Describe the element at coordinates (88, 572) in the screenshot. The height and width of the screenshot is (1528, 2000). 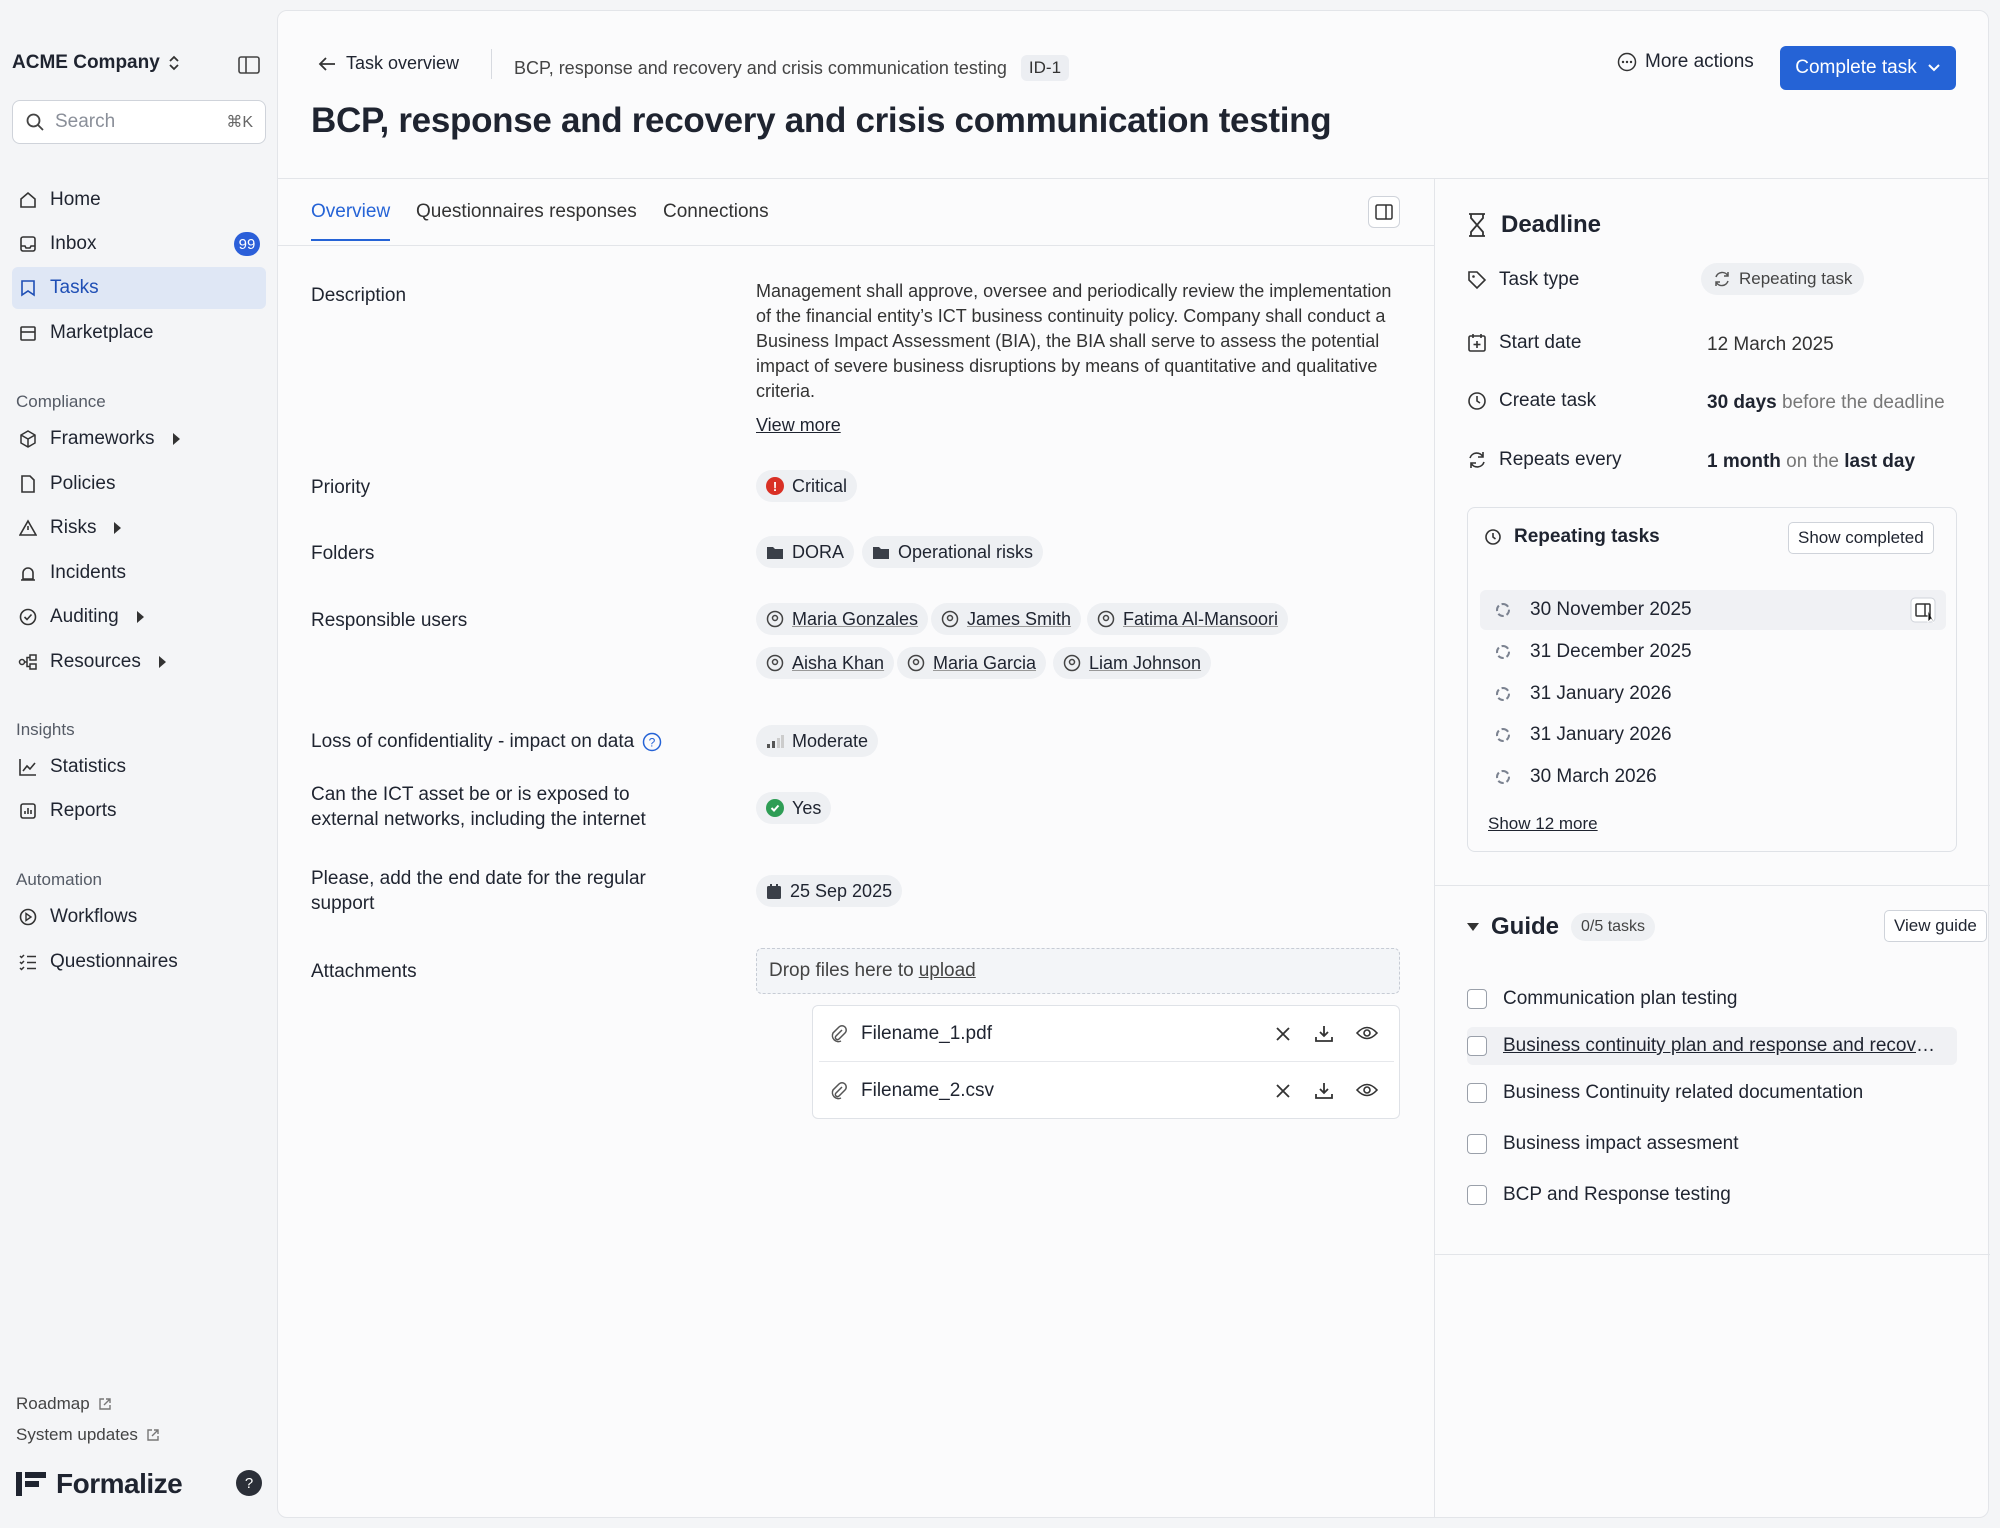
I see `sidebar-item-label: Incidents` at that location.